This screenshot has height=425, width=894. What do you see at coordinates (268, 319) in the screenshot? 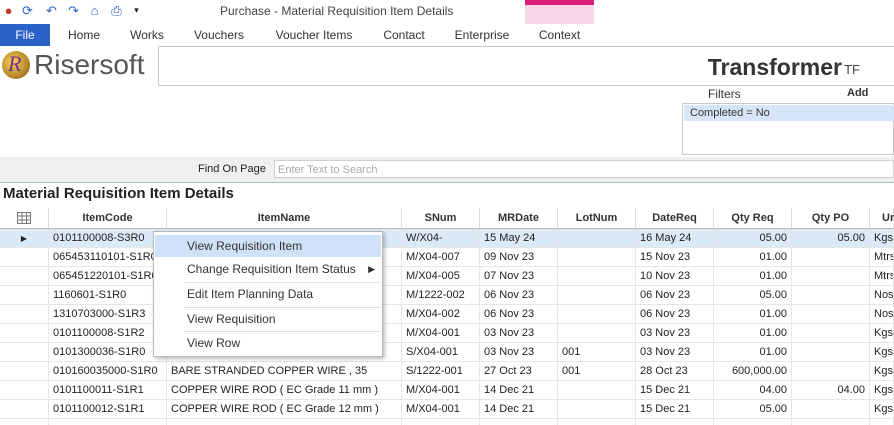
I see `menu-item-view-requisition: View Requisition` at bounding box center [268, 319].